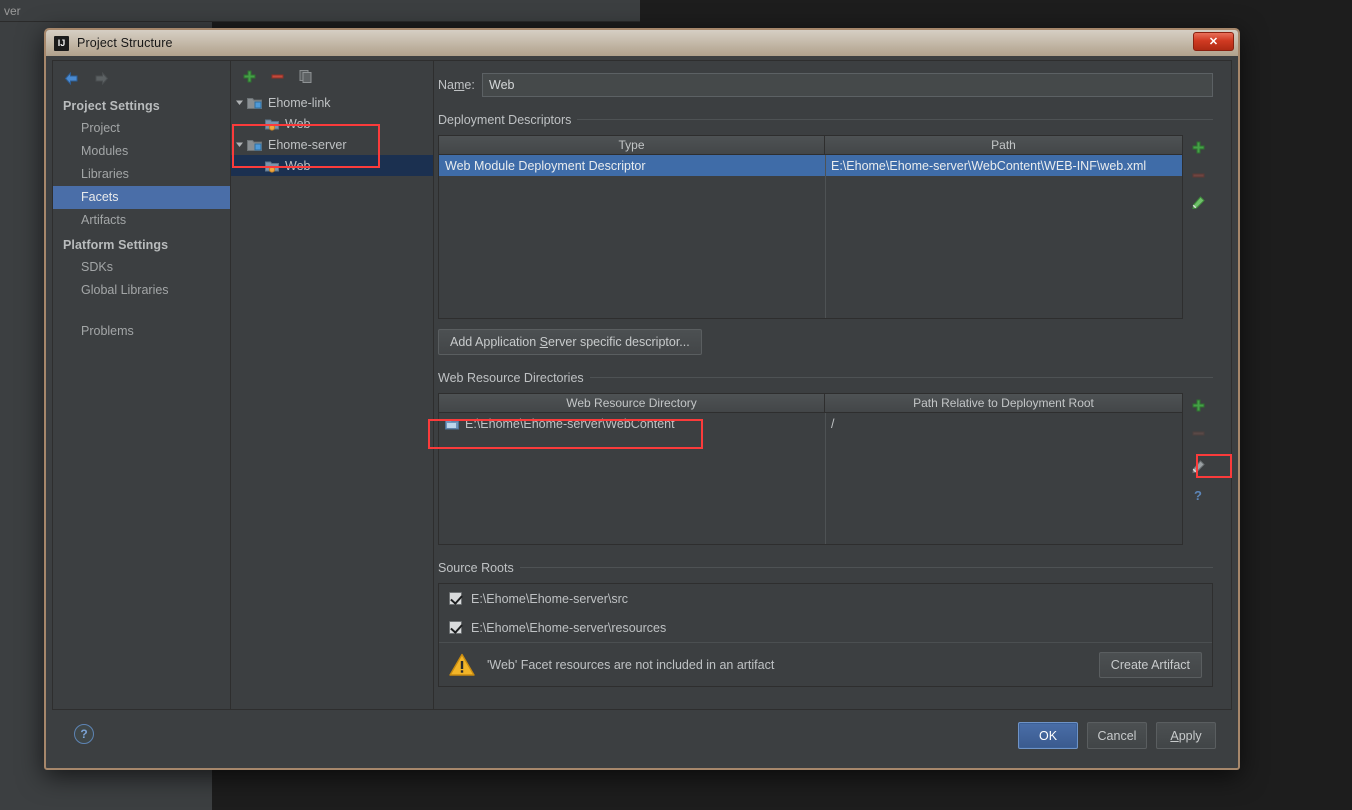 This screenshot has width=1352, height=810. What do you see at coordinates (141, 174) in the screenshot?
I see `sidebar-item-libraries: Libraries` at bounding box center [141, 174].